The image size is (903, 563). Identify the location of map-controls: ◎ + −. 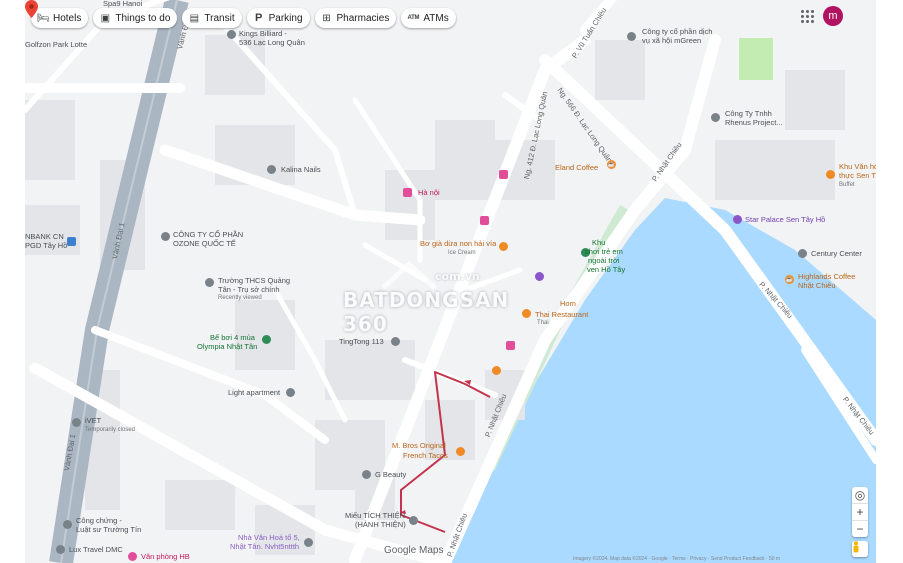
(860, 512).